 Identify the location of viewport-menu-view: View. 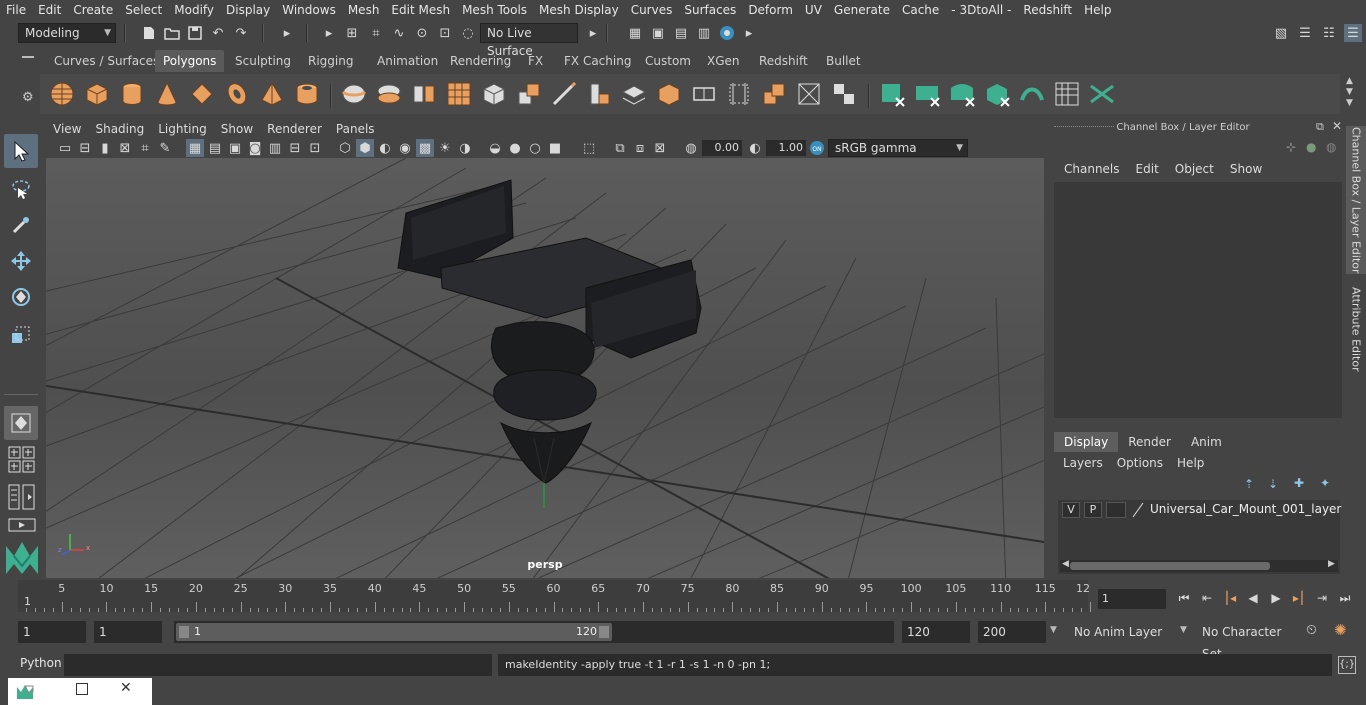
(67, 129).